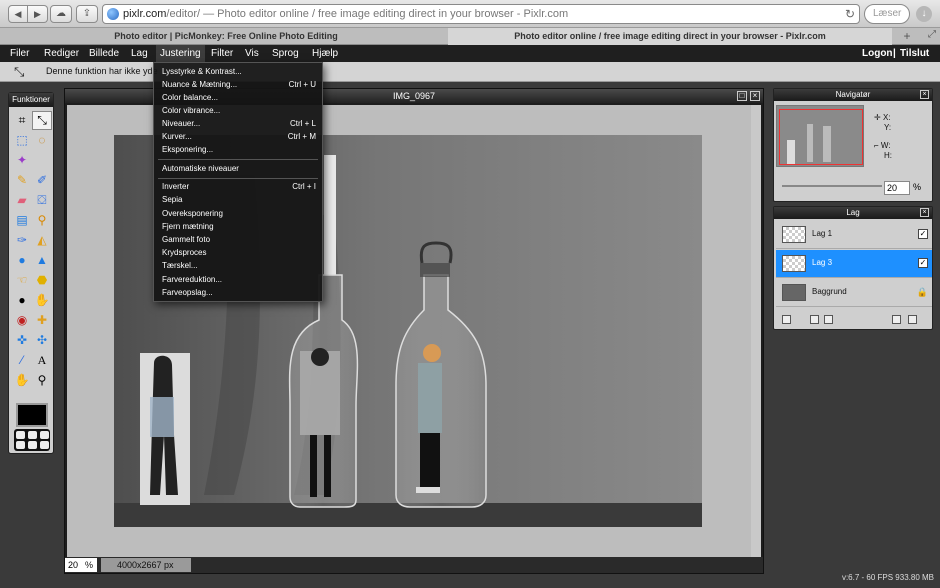  I want to click on share-icon: ⇪, so click(87, 14).